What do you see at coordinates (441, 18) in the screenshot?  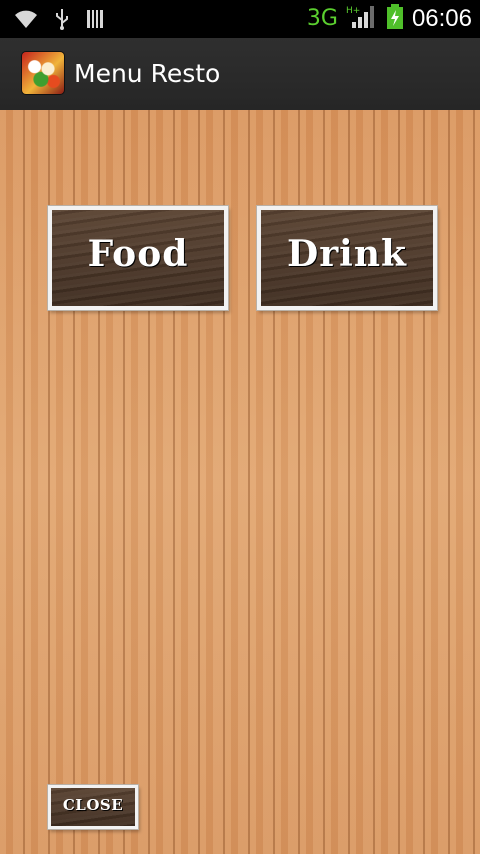 I see `clock: 06:06` at bounding box center [441, 18].